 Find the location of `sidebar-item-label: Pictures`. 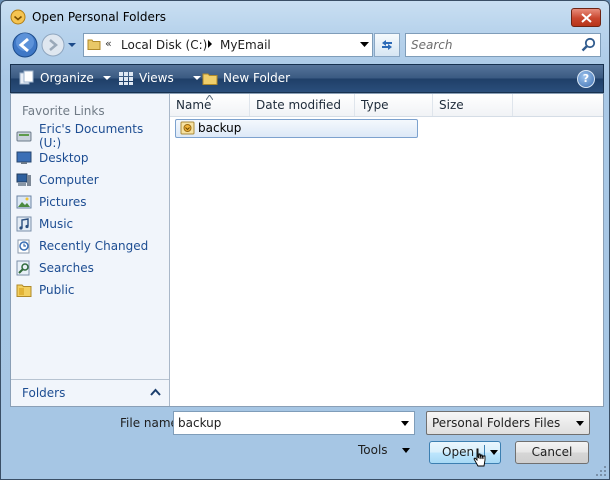

sidebar-item-label: Pictures is located at coordinates (63, 202).